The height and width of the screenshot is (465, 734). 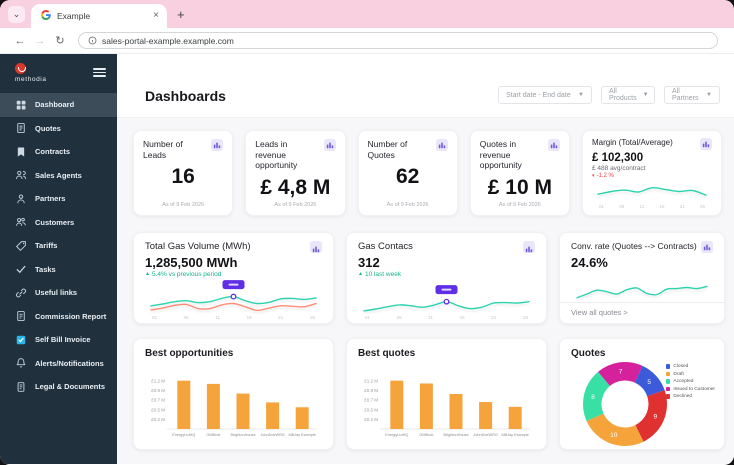 I want to click on tab-close-icon: ×, so click(x=156, y=16).